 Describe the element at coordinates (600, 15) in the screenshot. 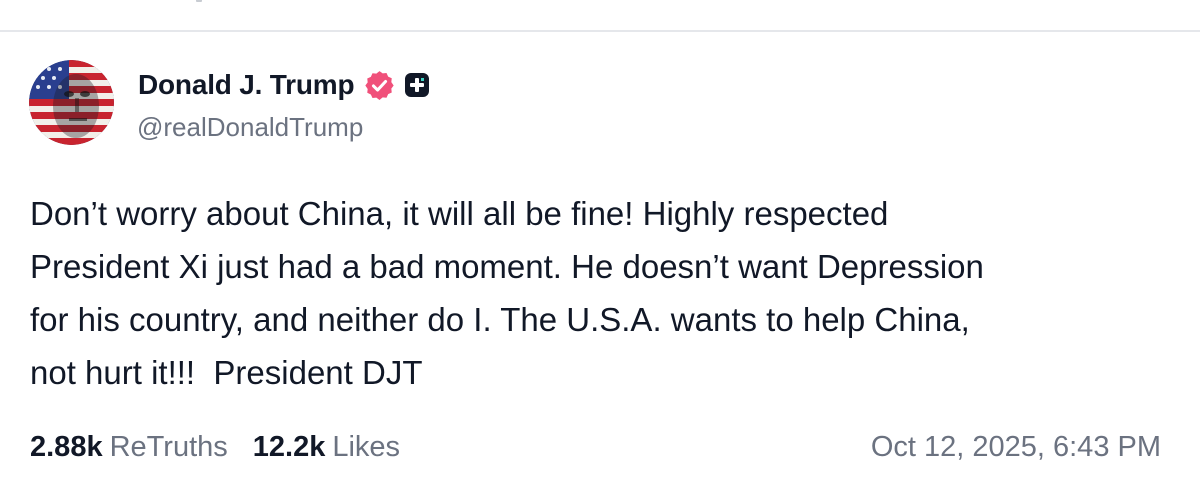

I see `previous-post-remnant` at that location.